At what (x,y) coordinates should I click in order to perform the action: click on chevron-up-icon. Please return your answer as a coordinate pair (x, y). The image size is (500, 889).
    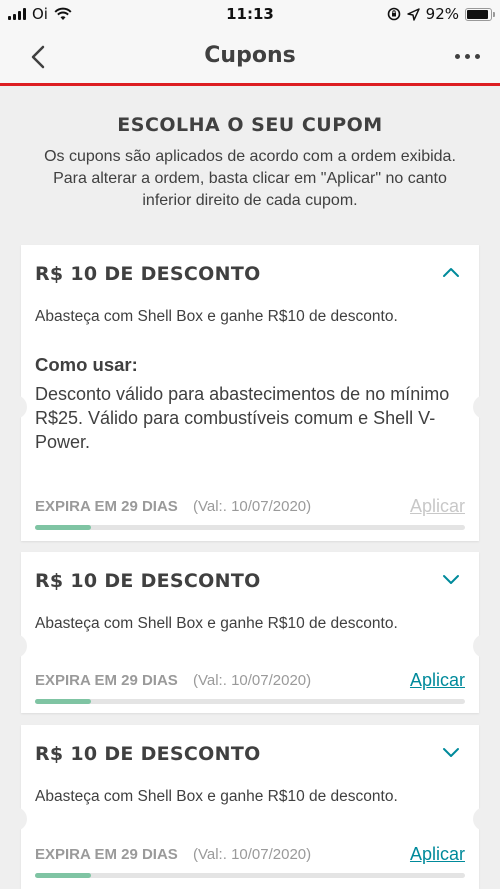
    Looking at the image, I should click on (451, 272).